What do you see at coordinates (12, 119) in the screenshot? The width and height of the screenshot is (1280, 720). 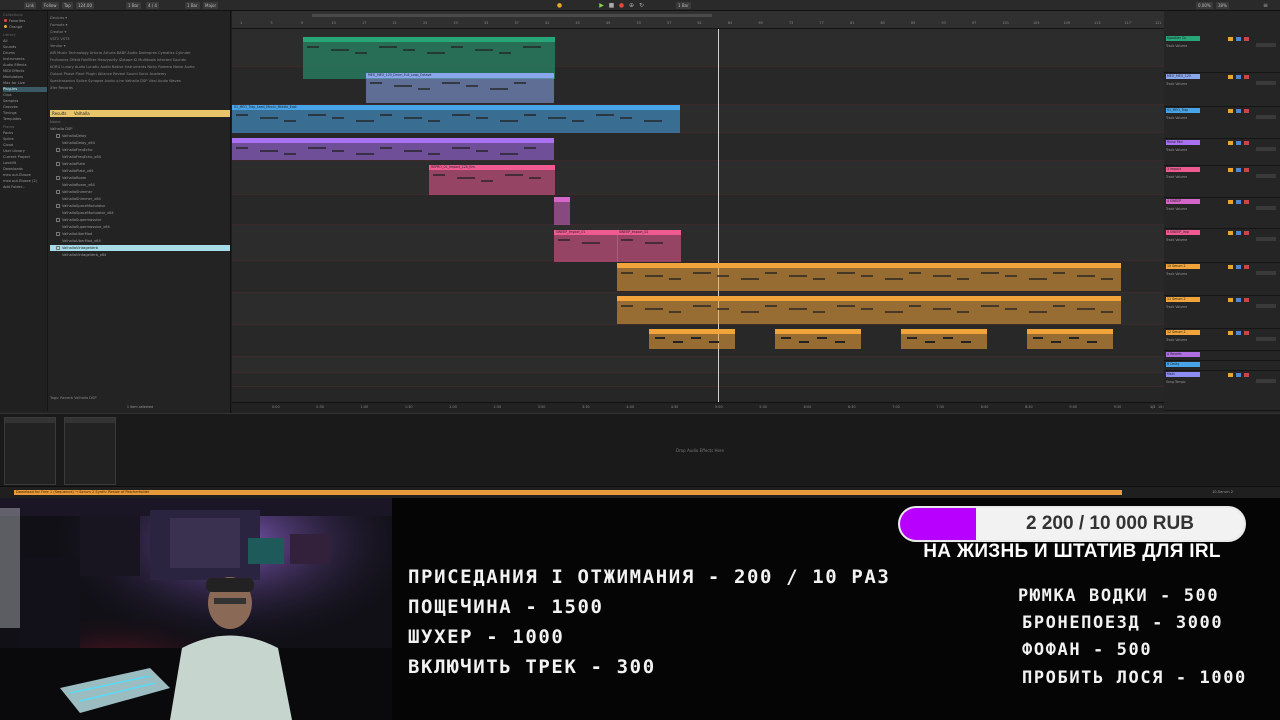 I see `sidebar-item-category: Templates` at bounding box center [12, 119].